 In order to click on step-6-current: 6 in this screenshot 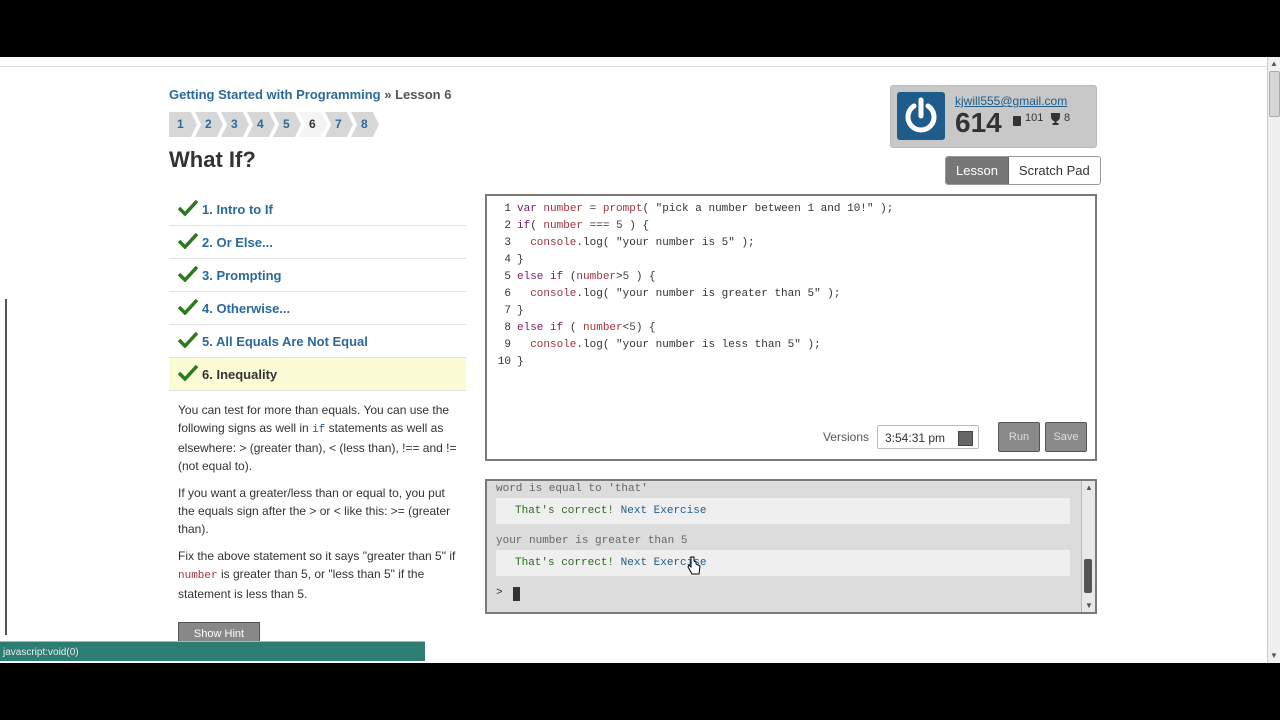, I will do `click(313, 124)`.